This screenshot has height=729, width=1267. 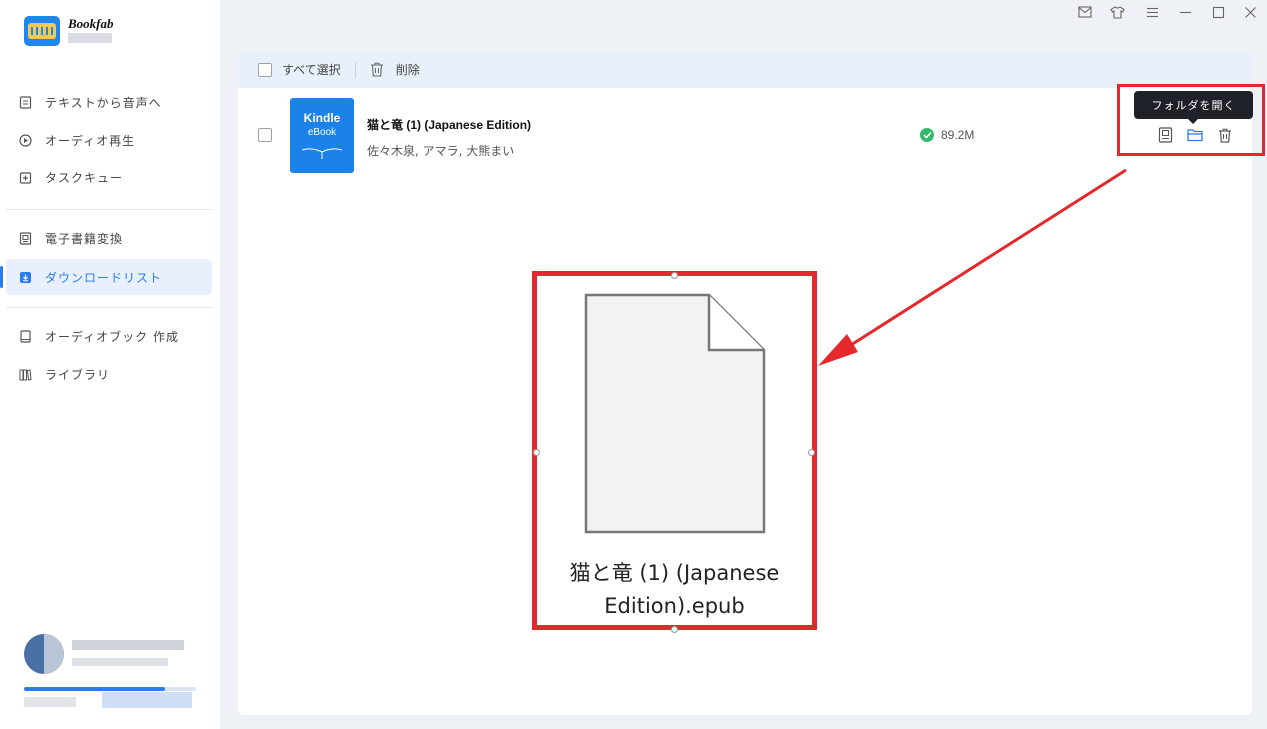 I want to click on file-name-line2: Edition).epub, so click(x=674, y=606).